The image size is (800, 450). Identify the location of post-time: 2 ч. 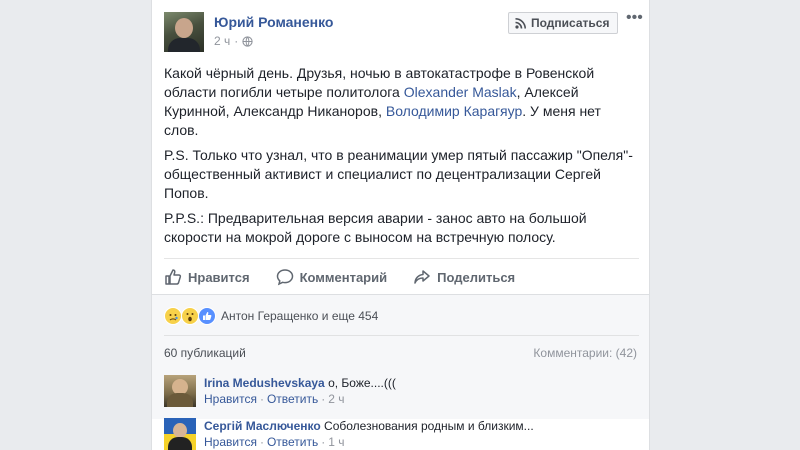
(222, 41).